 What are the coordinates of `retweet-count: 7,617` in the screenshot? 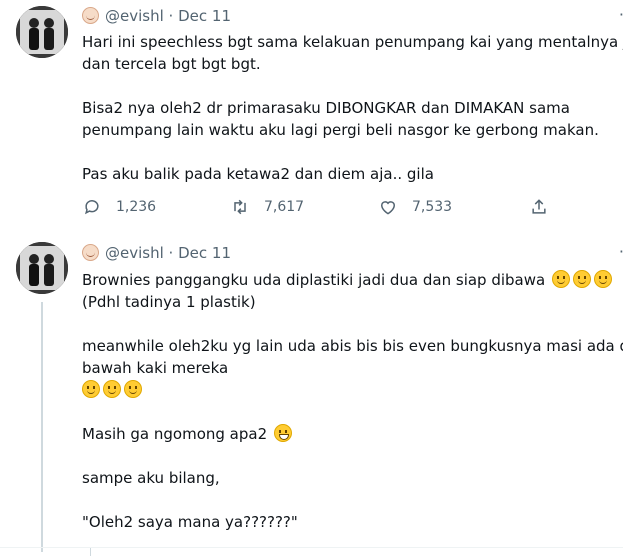 It's located at (284, 207).